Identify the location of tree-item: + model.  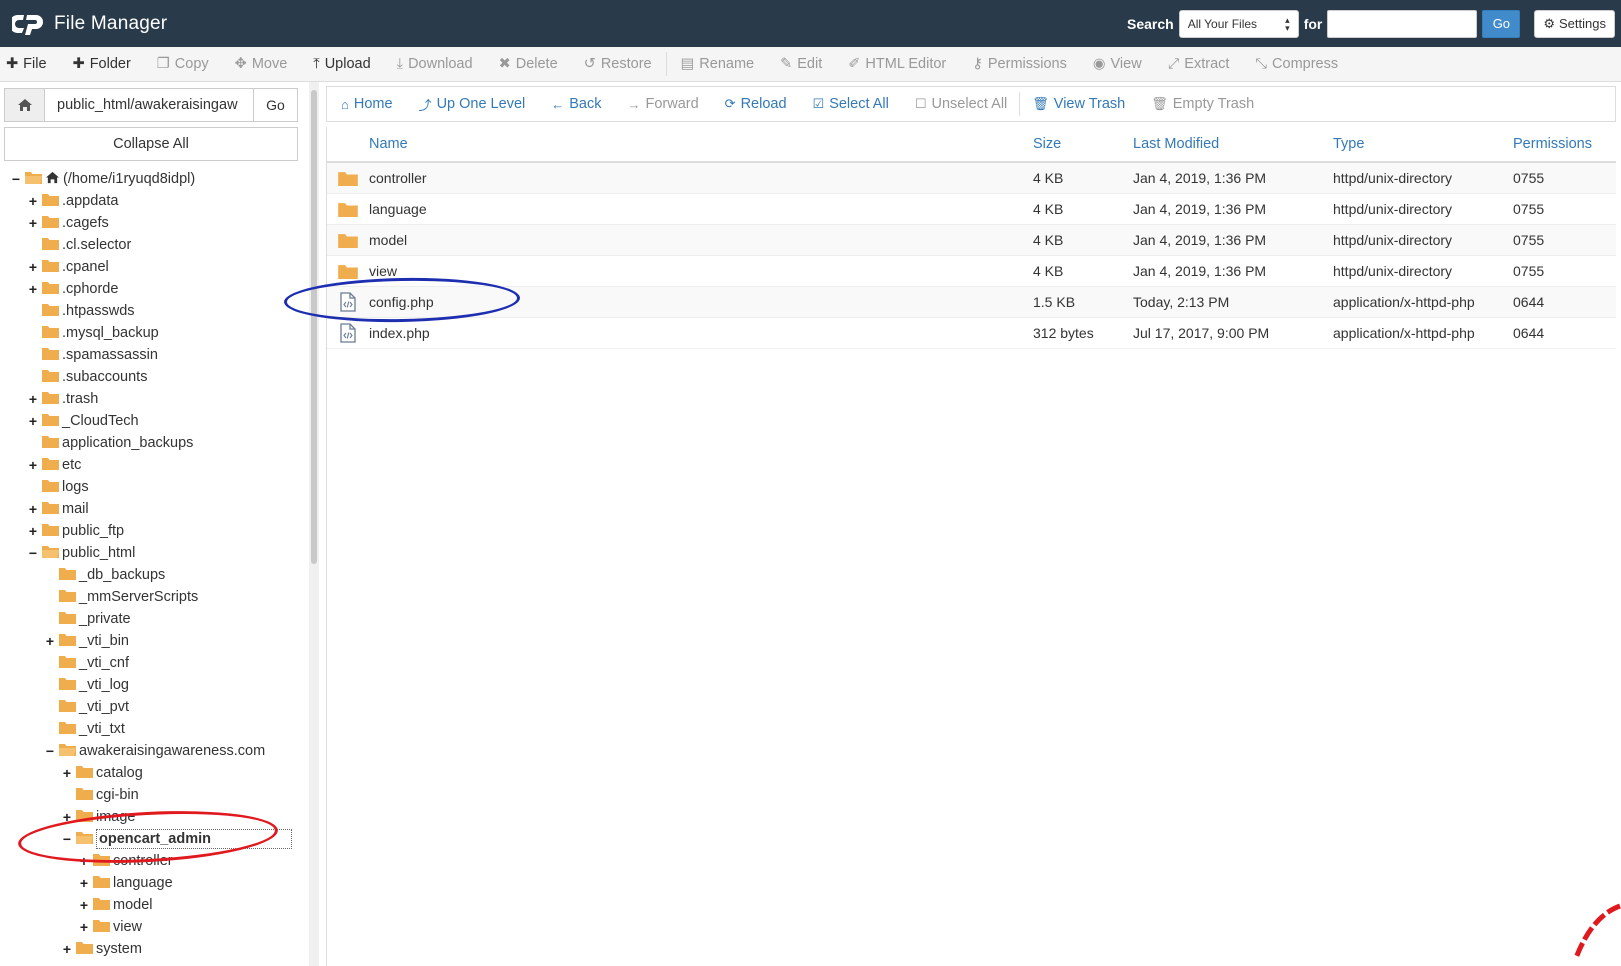
(150, 905).